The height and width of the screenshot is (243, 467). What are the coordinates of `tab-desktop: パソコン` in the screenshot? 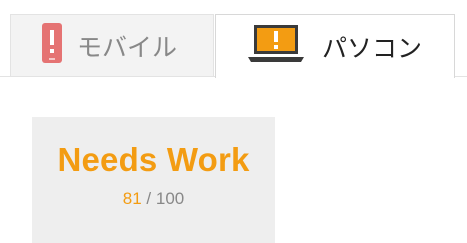 It's located at (335, 46).